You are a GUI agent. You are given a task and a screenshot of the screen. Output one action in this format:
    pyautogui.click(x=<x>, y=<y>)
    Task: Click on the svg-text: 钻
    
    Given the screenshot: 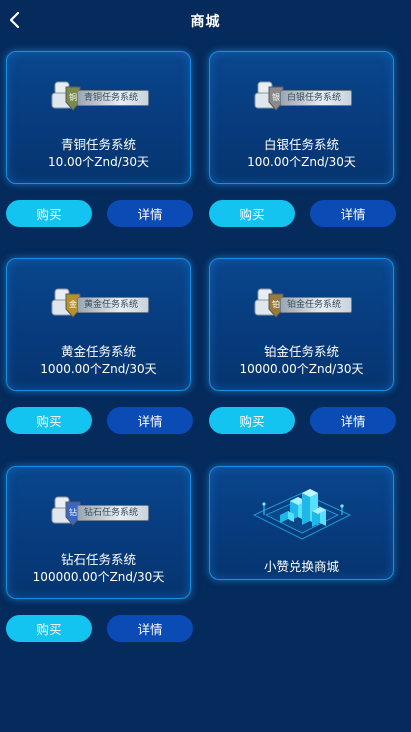 What is the action you would take?
    pyautogui.click(x=73, y=512)
    